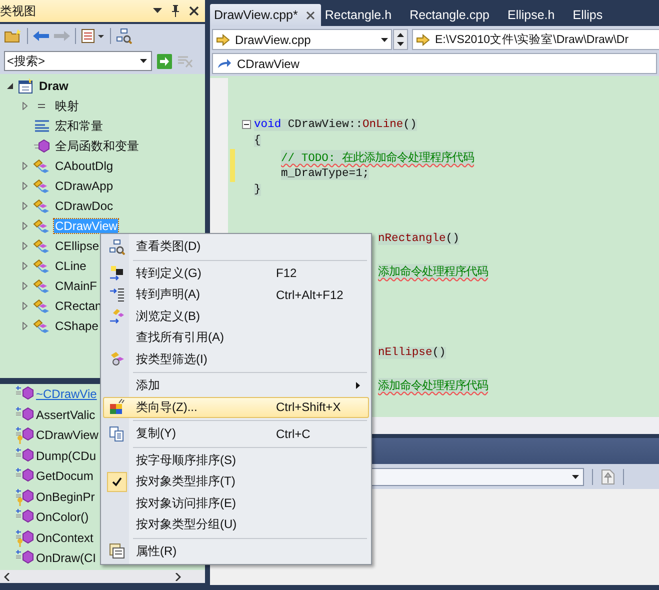 The height and width of the screenshot is (590, 659). Describe the element at coordinates (363, 15) in the screenshot. I see `file-tab: Rectangle.h` at that location.